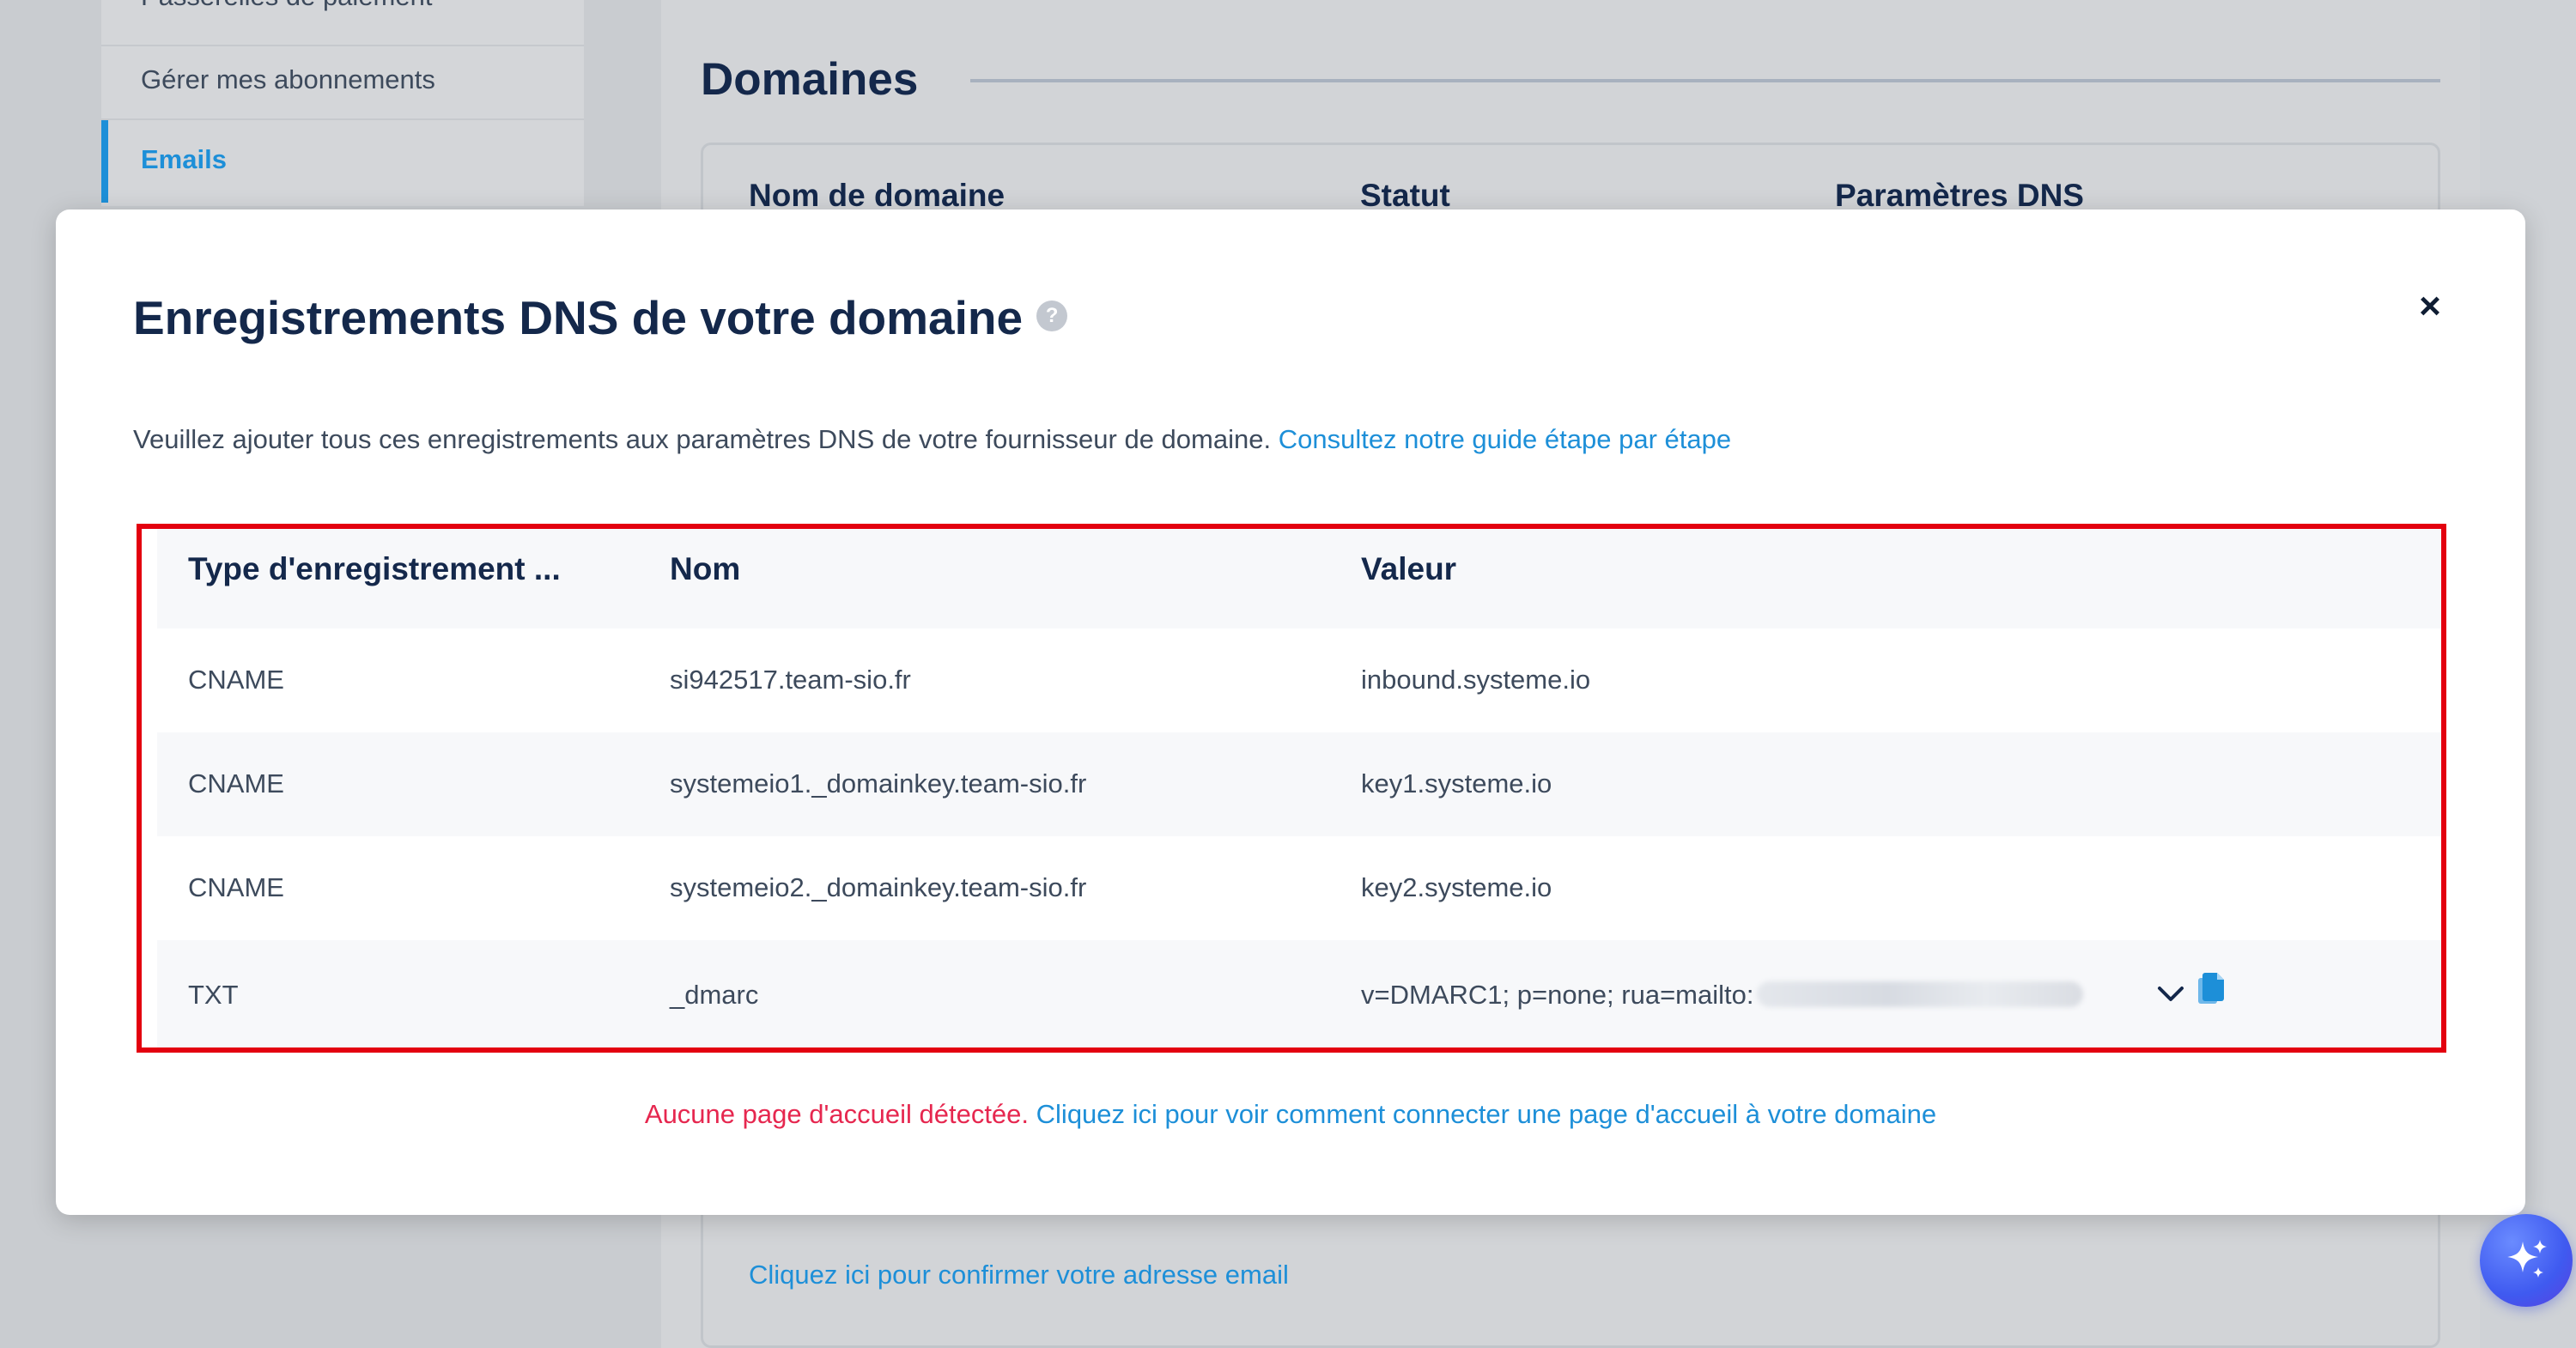 The width and height of the screenshot is (2576, 1348). Describe the element at coordinates (714, 996) in the screenshot. I see `record-name: _dmarc` at that location.